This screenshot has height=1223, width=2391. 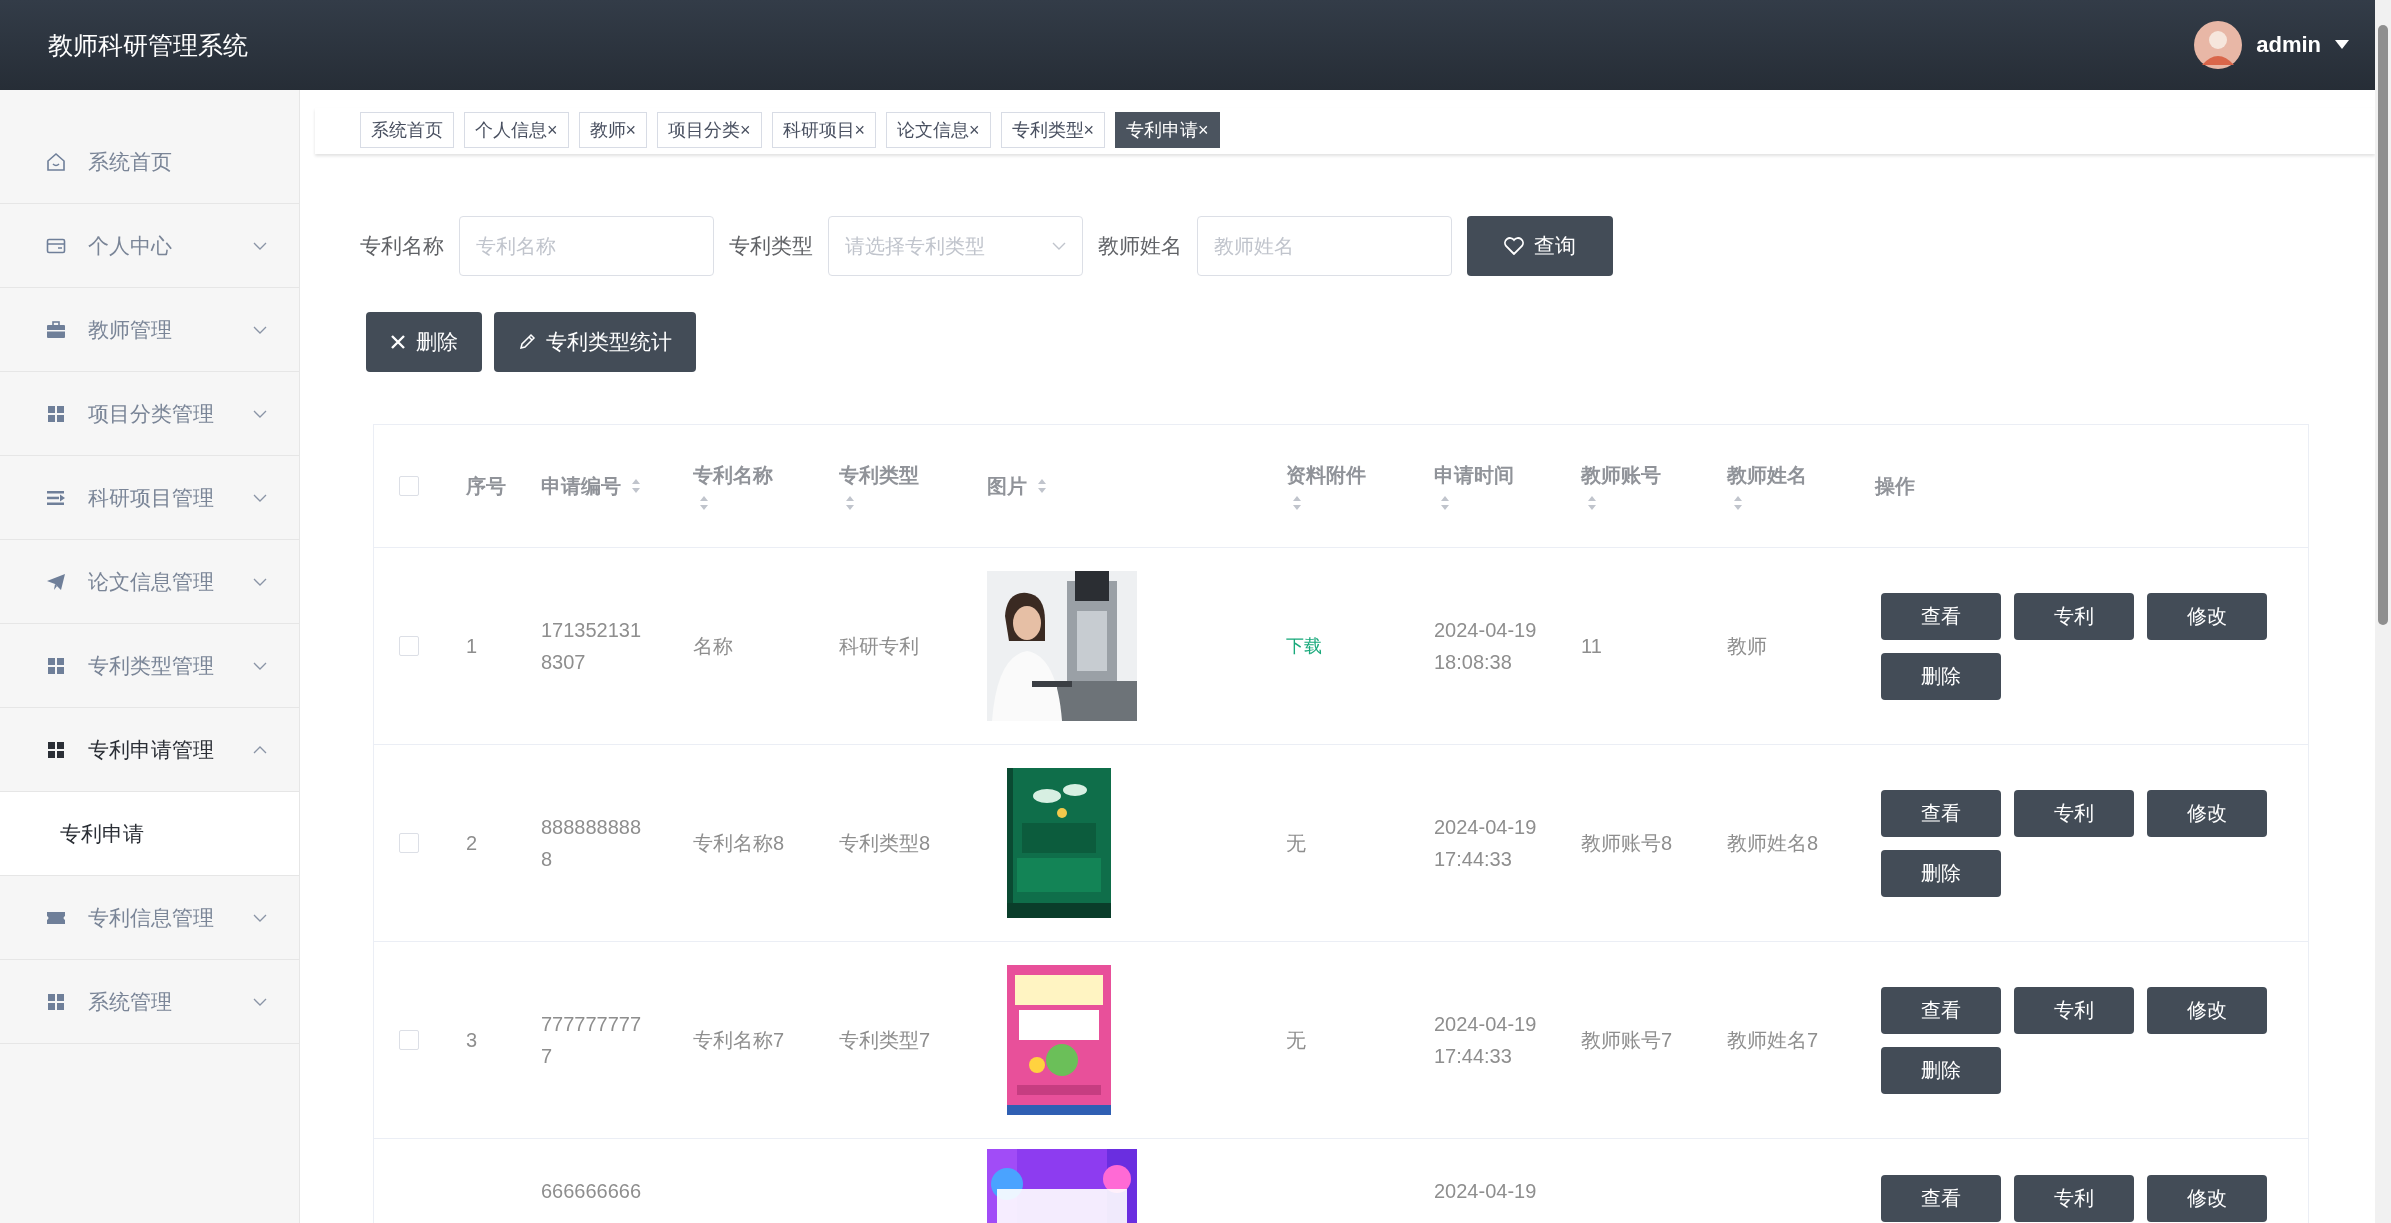 I want to click on table-cell-text: 专利类型7, so click(x=885, y=1040).